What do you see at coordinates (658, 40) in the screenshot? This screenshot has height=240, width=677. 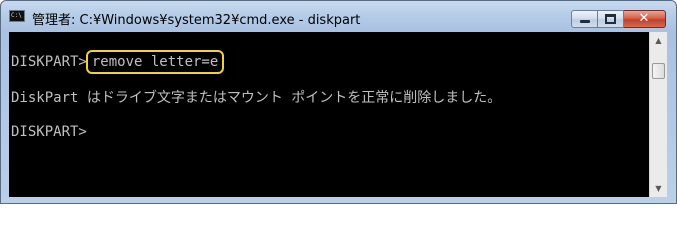 I see `scroll-up-arrow-icon: ▲` at bounding box center [658, 40].